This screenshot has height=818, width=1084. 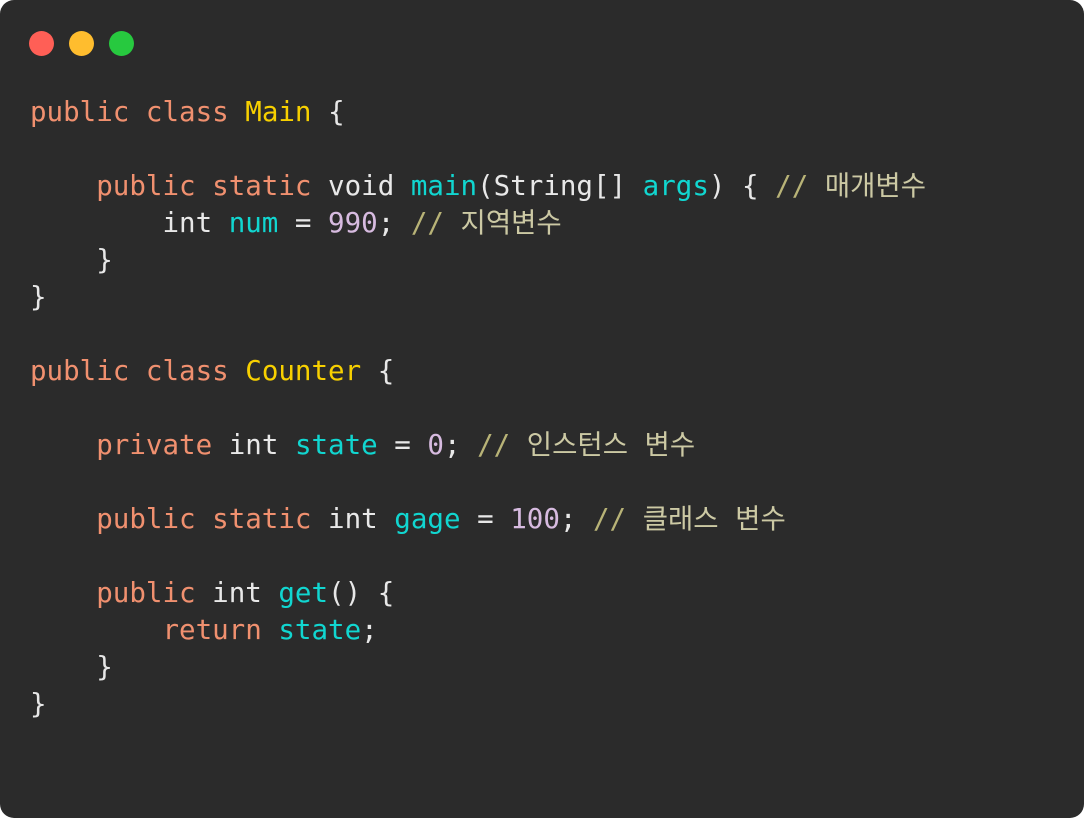 What do you see at coordinates (303, 371) in the screenshot?
I see `class-name-counter: Counter` at bounding box center [303, 371].